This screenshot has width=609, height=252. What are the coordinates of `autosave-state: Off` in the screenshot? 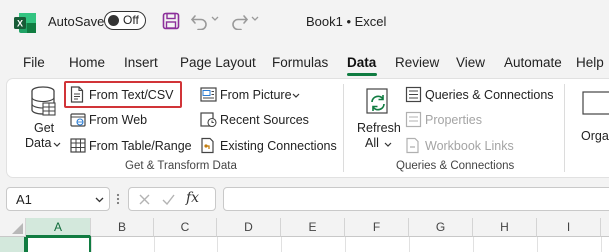 It's located at (131, 20).